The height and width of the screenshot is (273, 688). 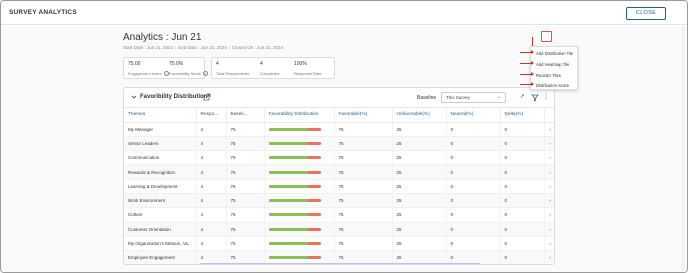 I want to click on chevron-down-icon, so click(x=134, y=97).